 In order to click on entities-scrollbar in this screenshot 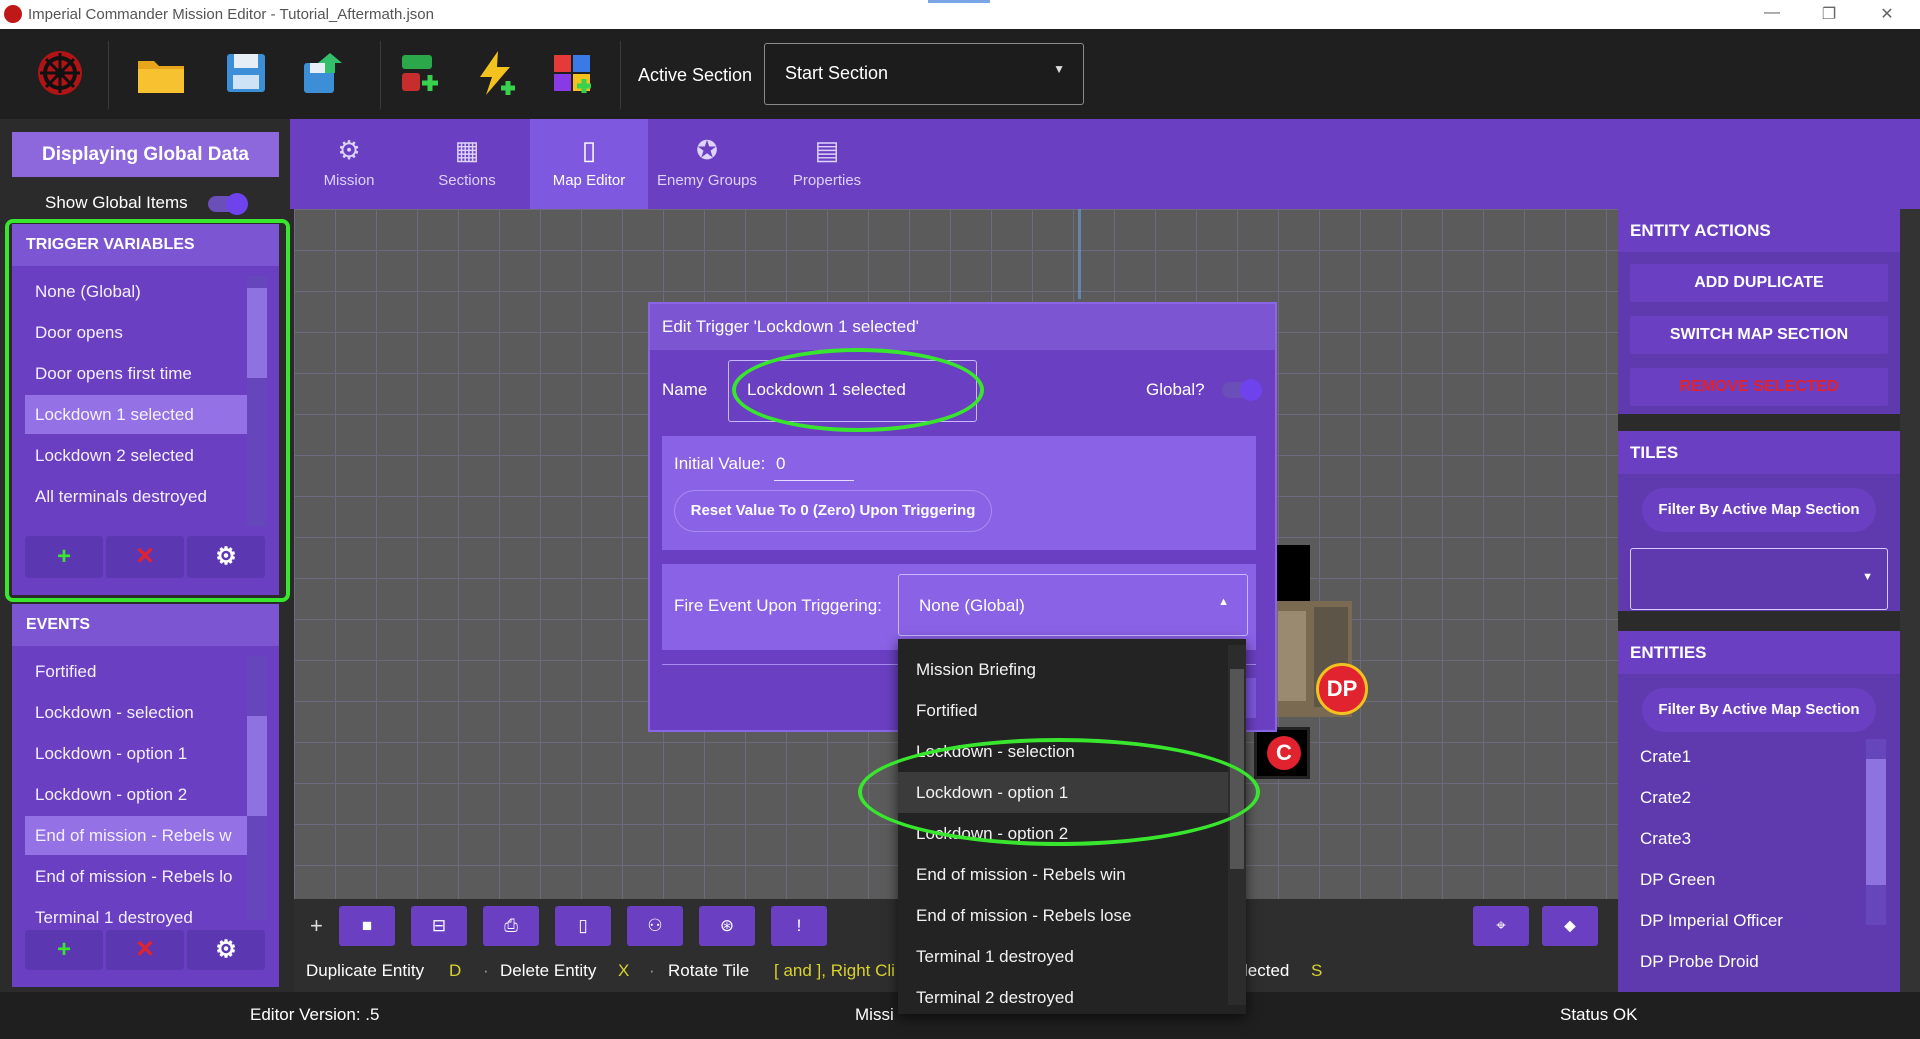, I will do `click(1876, 832)`.